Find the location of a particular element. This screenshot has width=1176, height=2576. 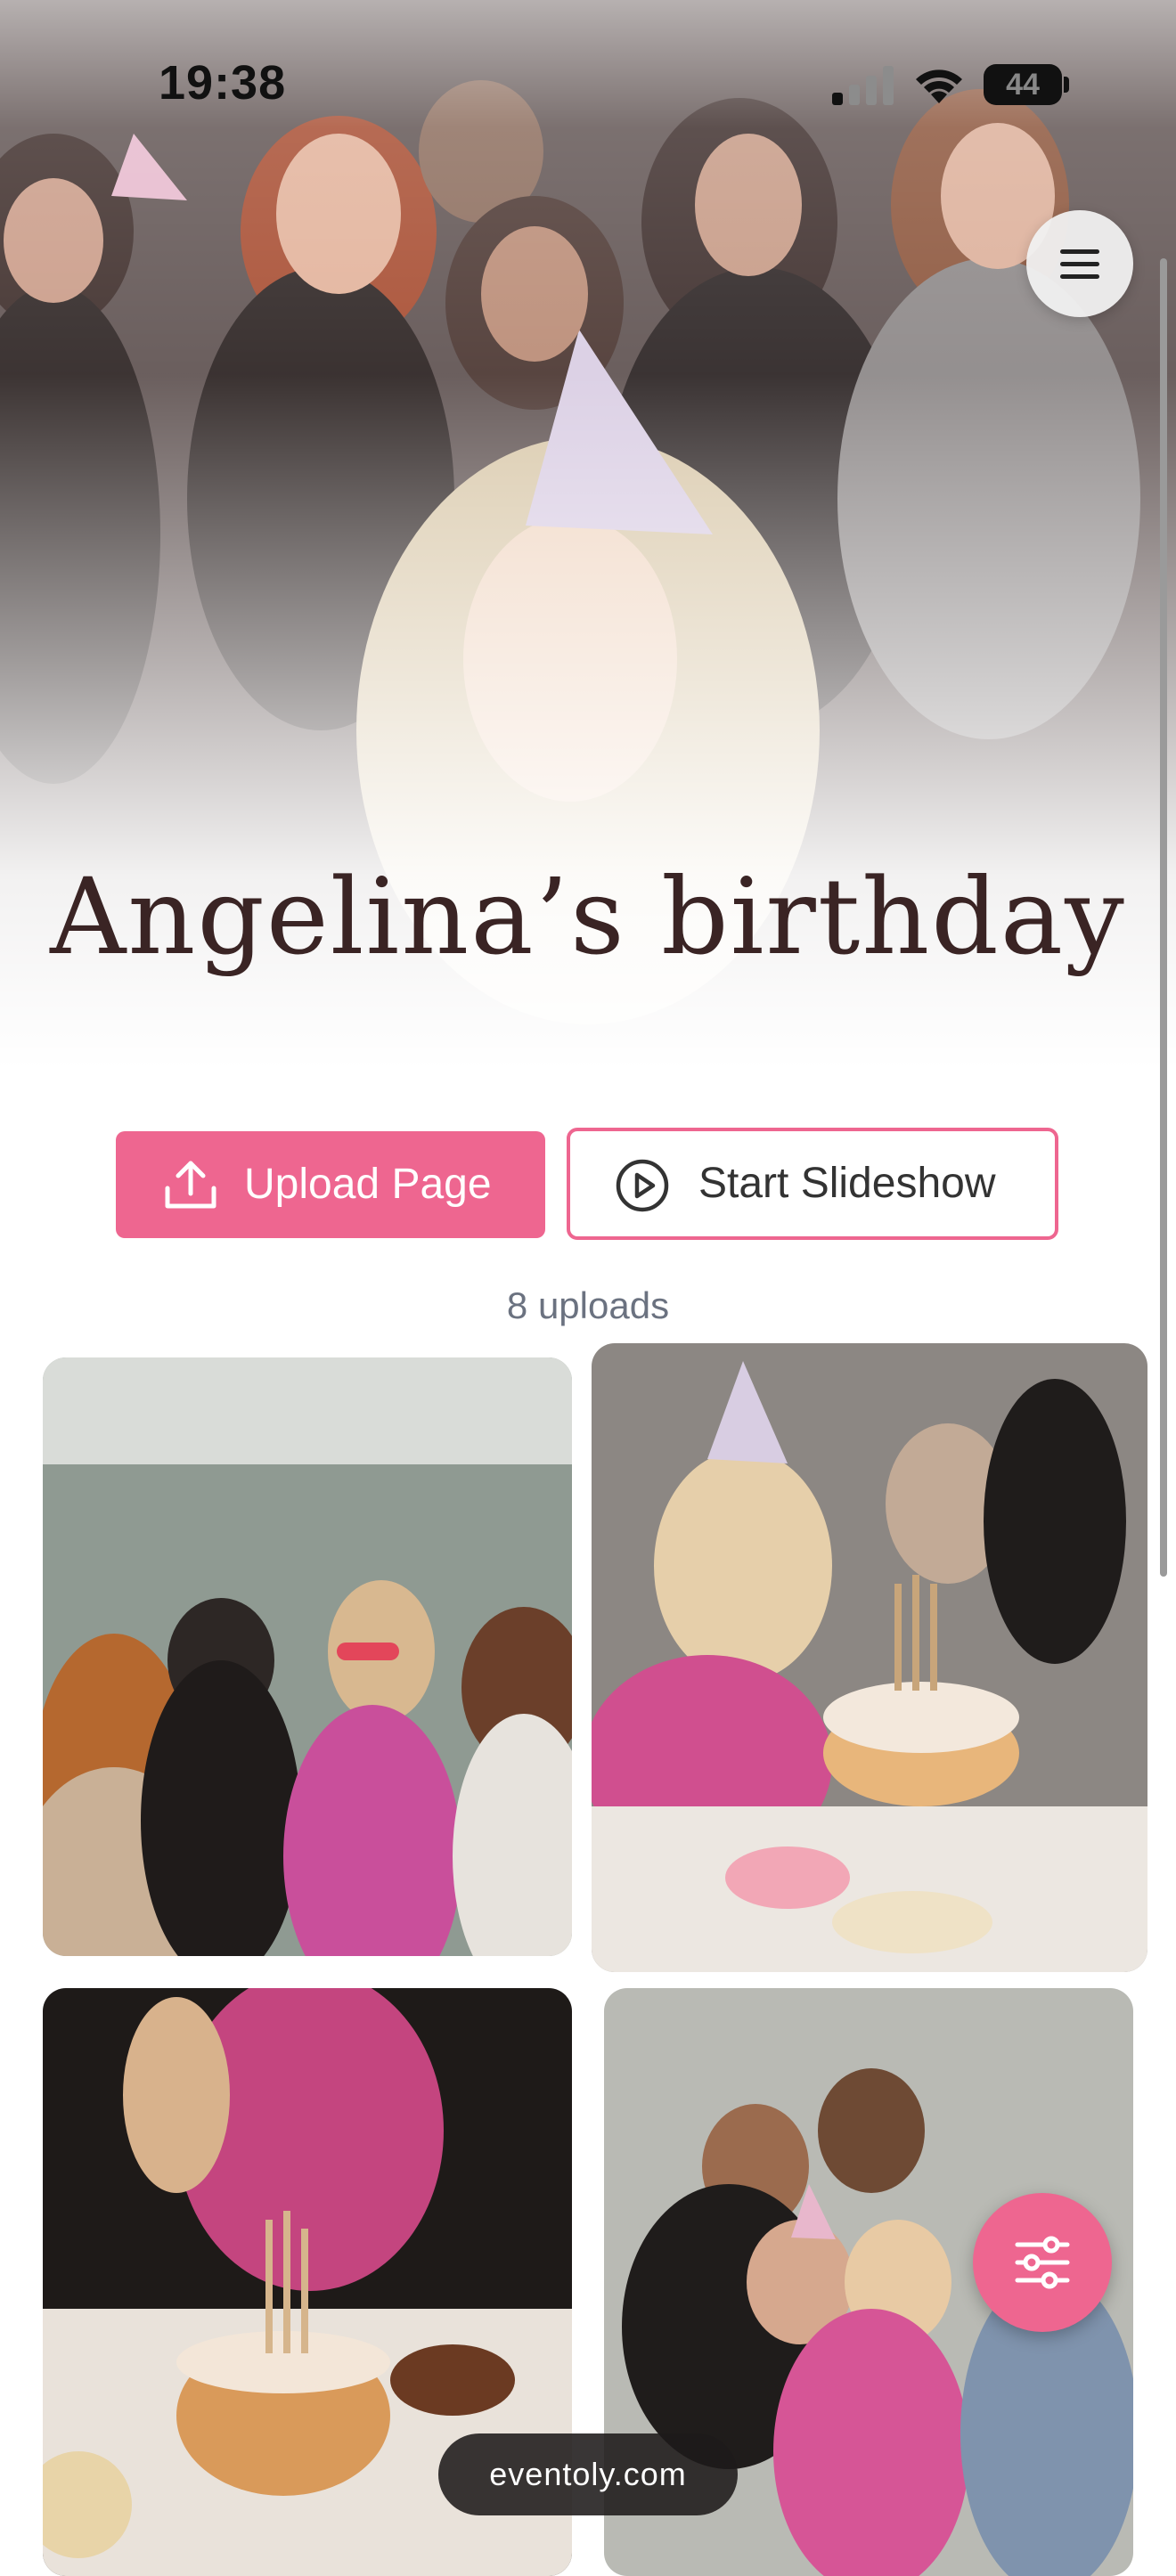

filter-sliders-icon is located at coordinates (1042, 2262).